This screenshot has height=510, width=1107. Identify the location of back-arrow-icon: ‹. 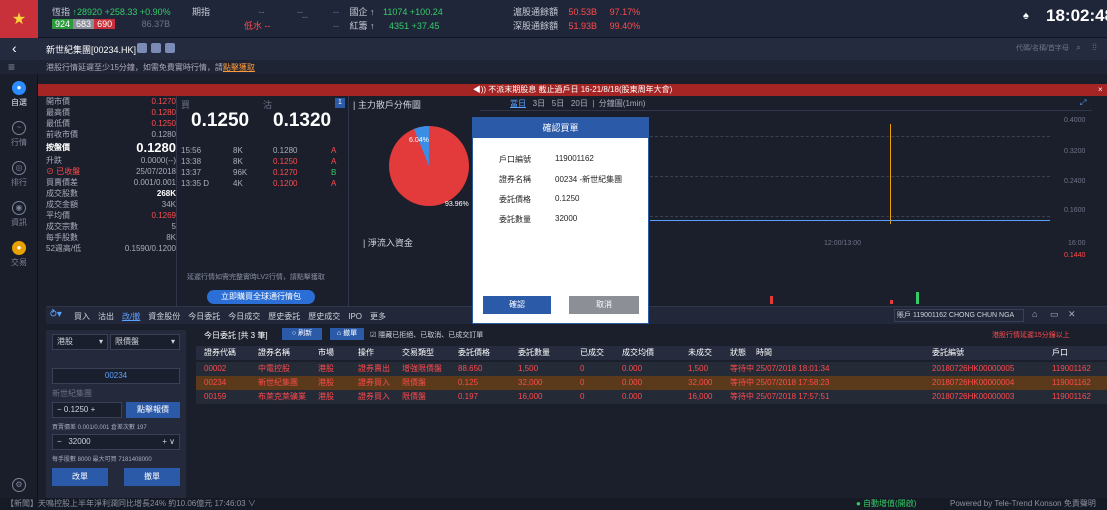
(14, 48).